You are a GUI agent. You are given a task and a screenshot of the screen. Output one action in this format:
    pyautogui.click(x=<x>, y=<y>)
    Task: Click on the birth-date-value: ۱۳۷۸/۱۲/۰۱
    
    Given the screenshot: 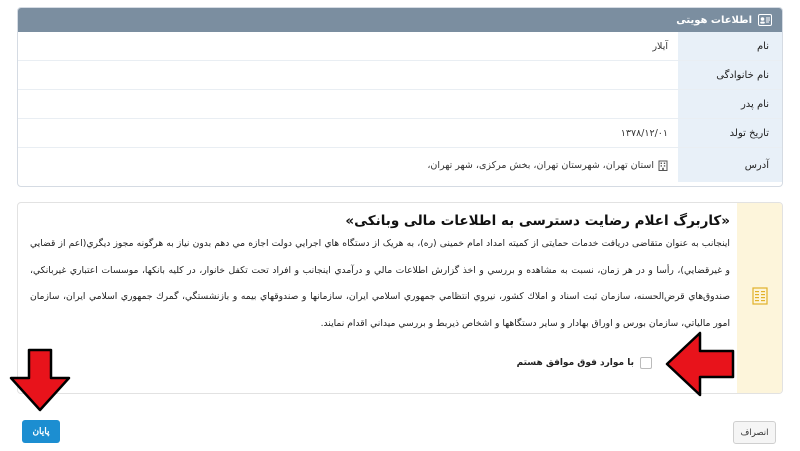 What is the action you would take?
    pyautogui.click(x=644, y=133)
    